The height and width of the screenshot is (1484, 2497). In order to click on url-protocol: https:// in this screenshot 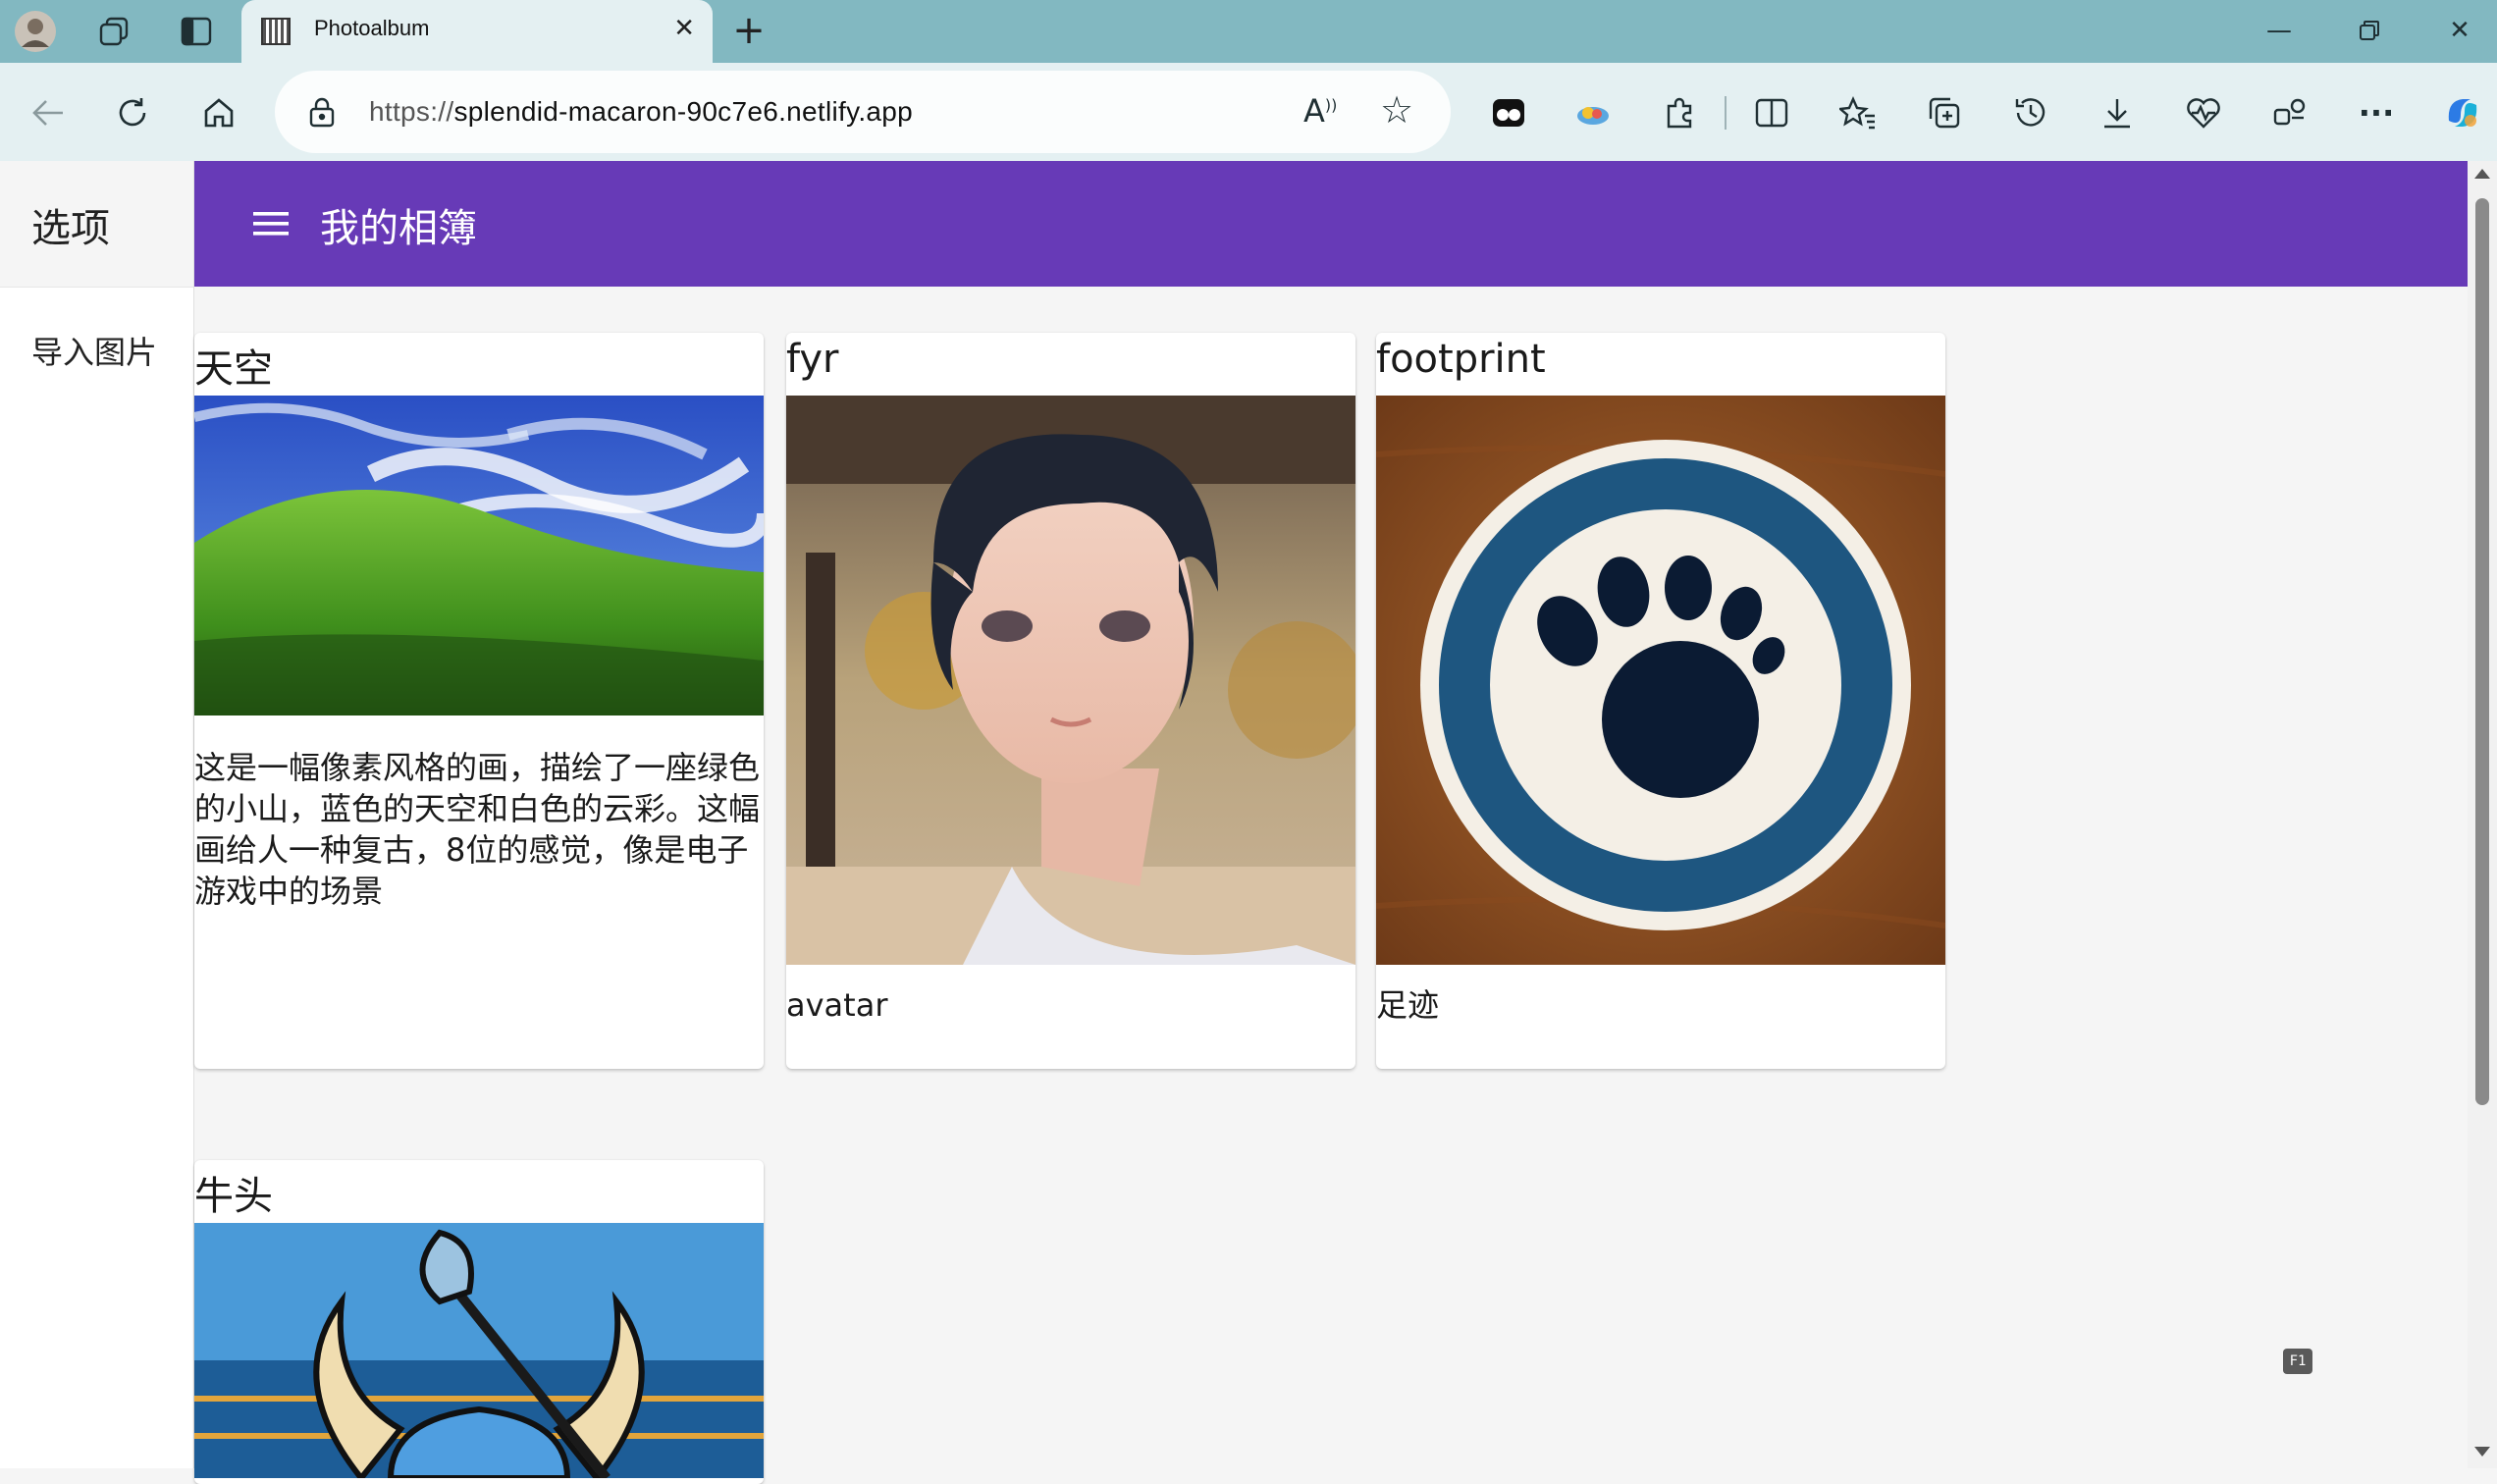, I will do `click(411, 111)`.